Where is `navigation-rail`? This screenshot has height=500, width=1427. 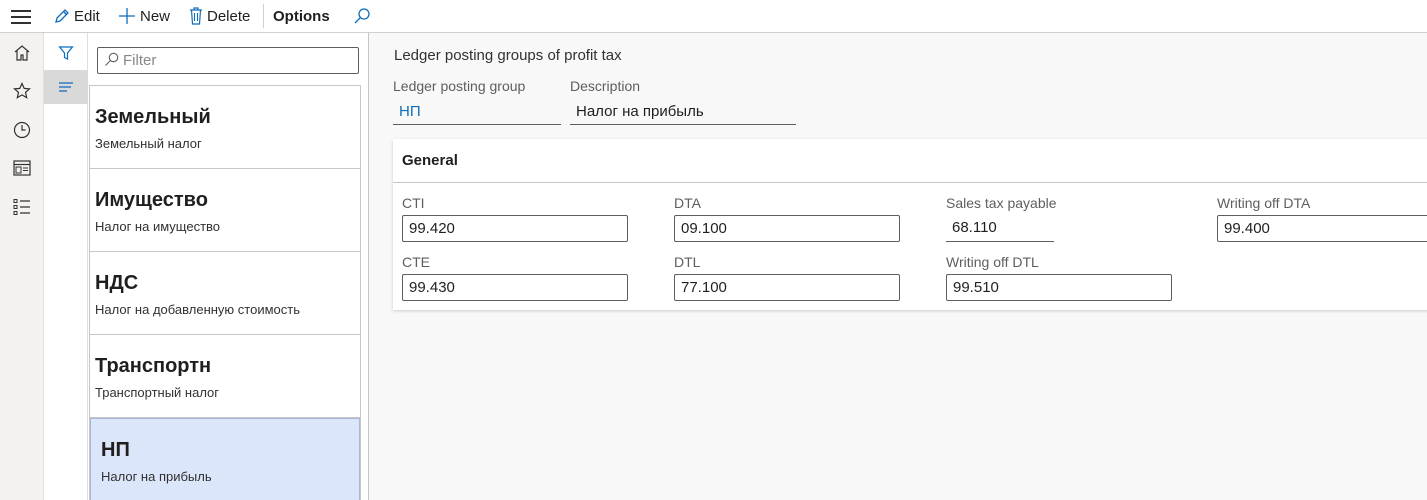
navigation-rail is located at coordinates (22, 266).